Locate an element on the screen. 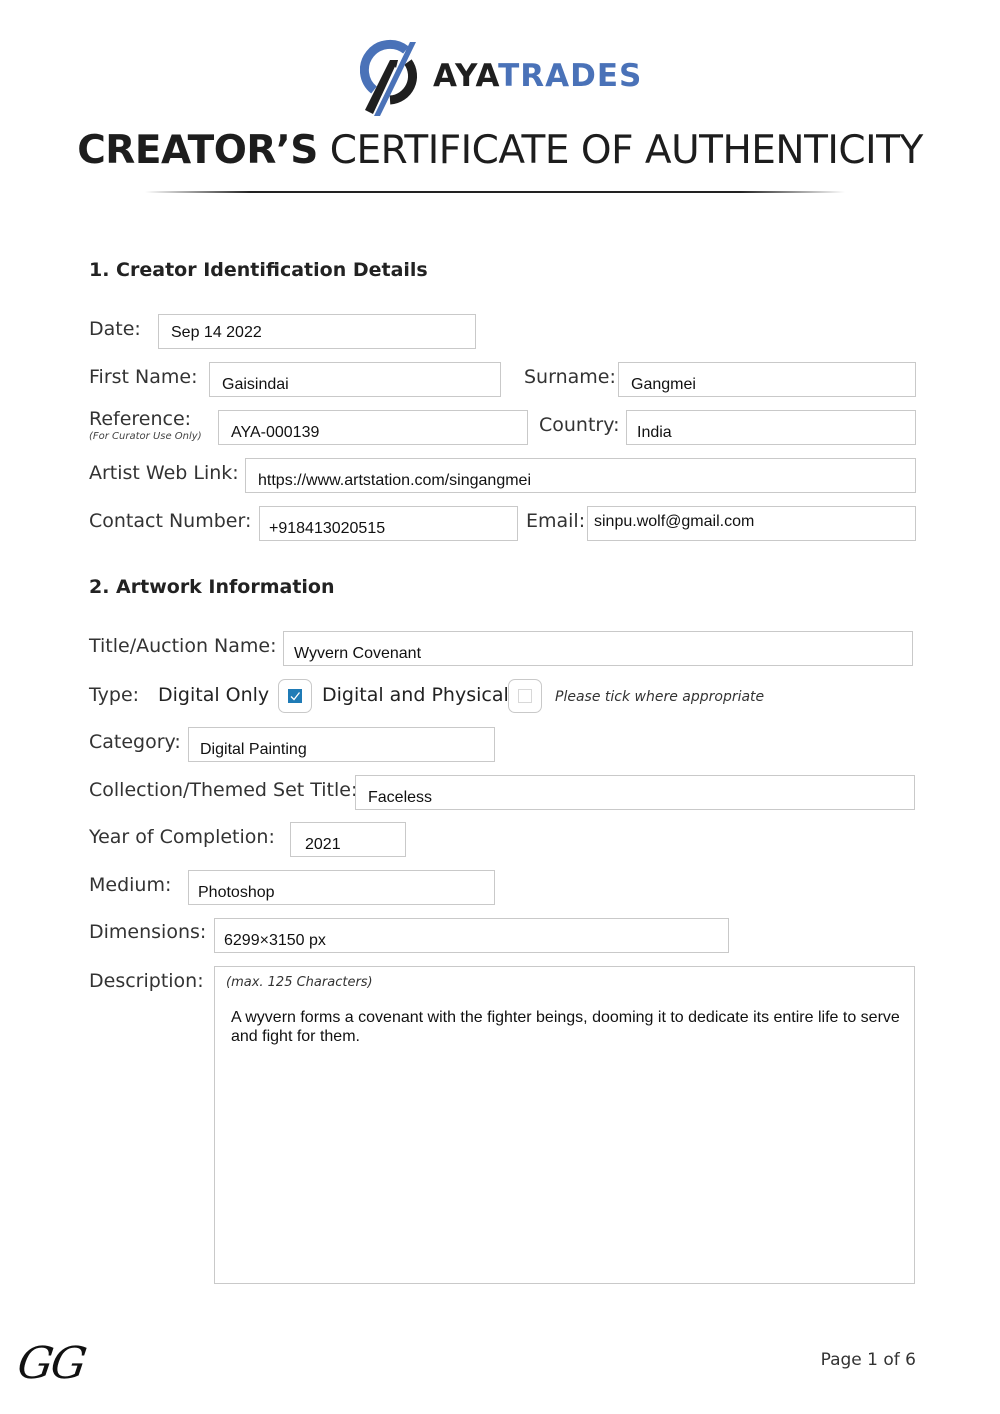 The height and width of the screenshot is (1414, 1000). email-field: sinpu.wolf@gmail.com is located at coordinates (751, 523).